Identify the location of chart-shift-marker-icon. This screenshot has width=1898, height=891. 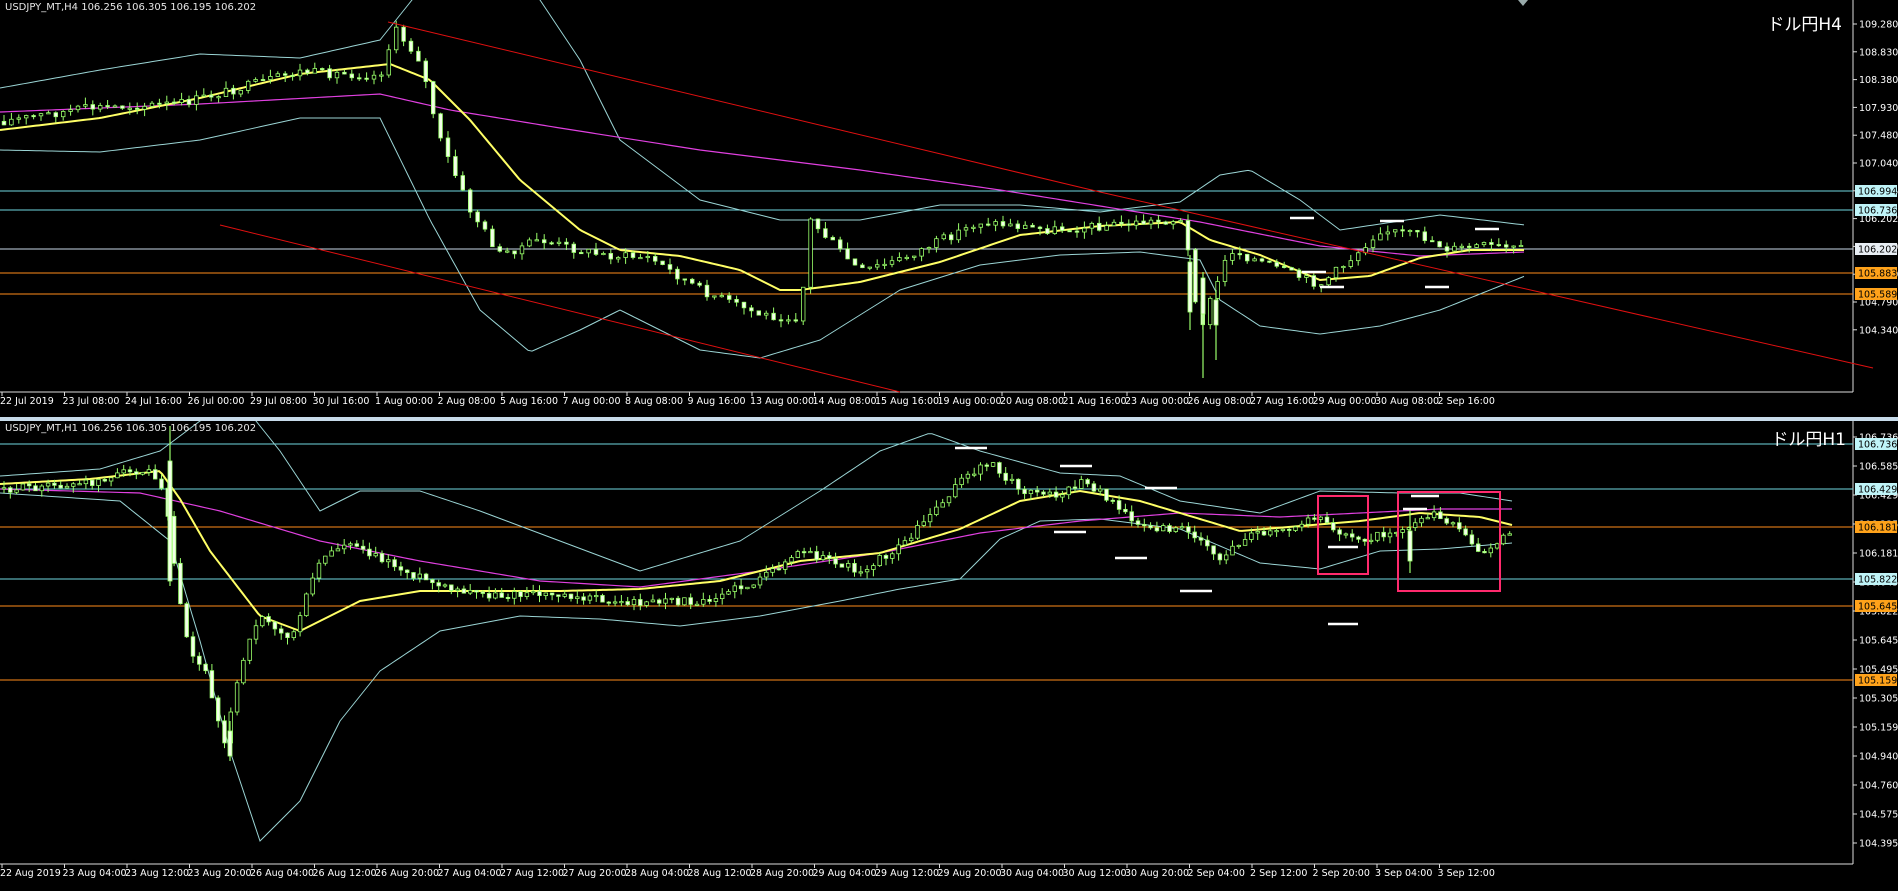
(1523, 3).